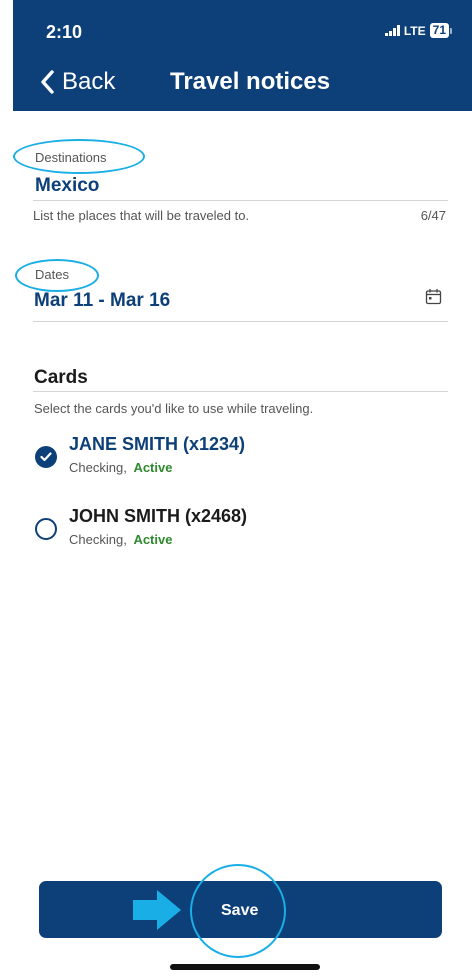  What do you see at coordinates (392, 30) in the screenshot?
I see `signal-icon` at bounding box center [392, 30].